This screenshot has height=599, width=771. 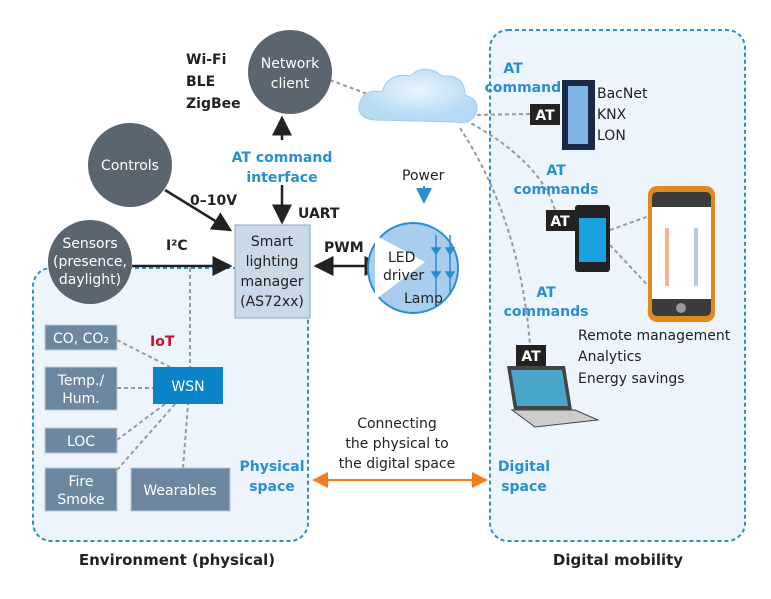 What do you see at coordinates (271, 467) in the screenshot?
I see `physical-space-label: Physical` at bounding box center [271, 467].